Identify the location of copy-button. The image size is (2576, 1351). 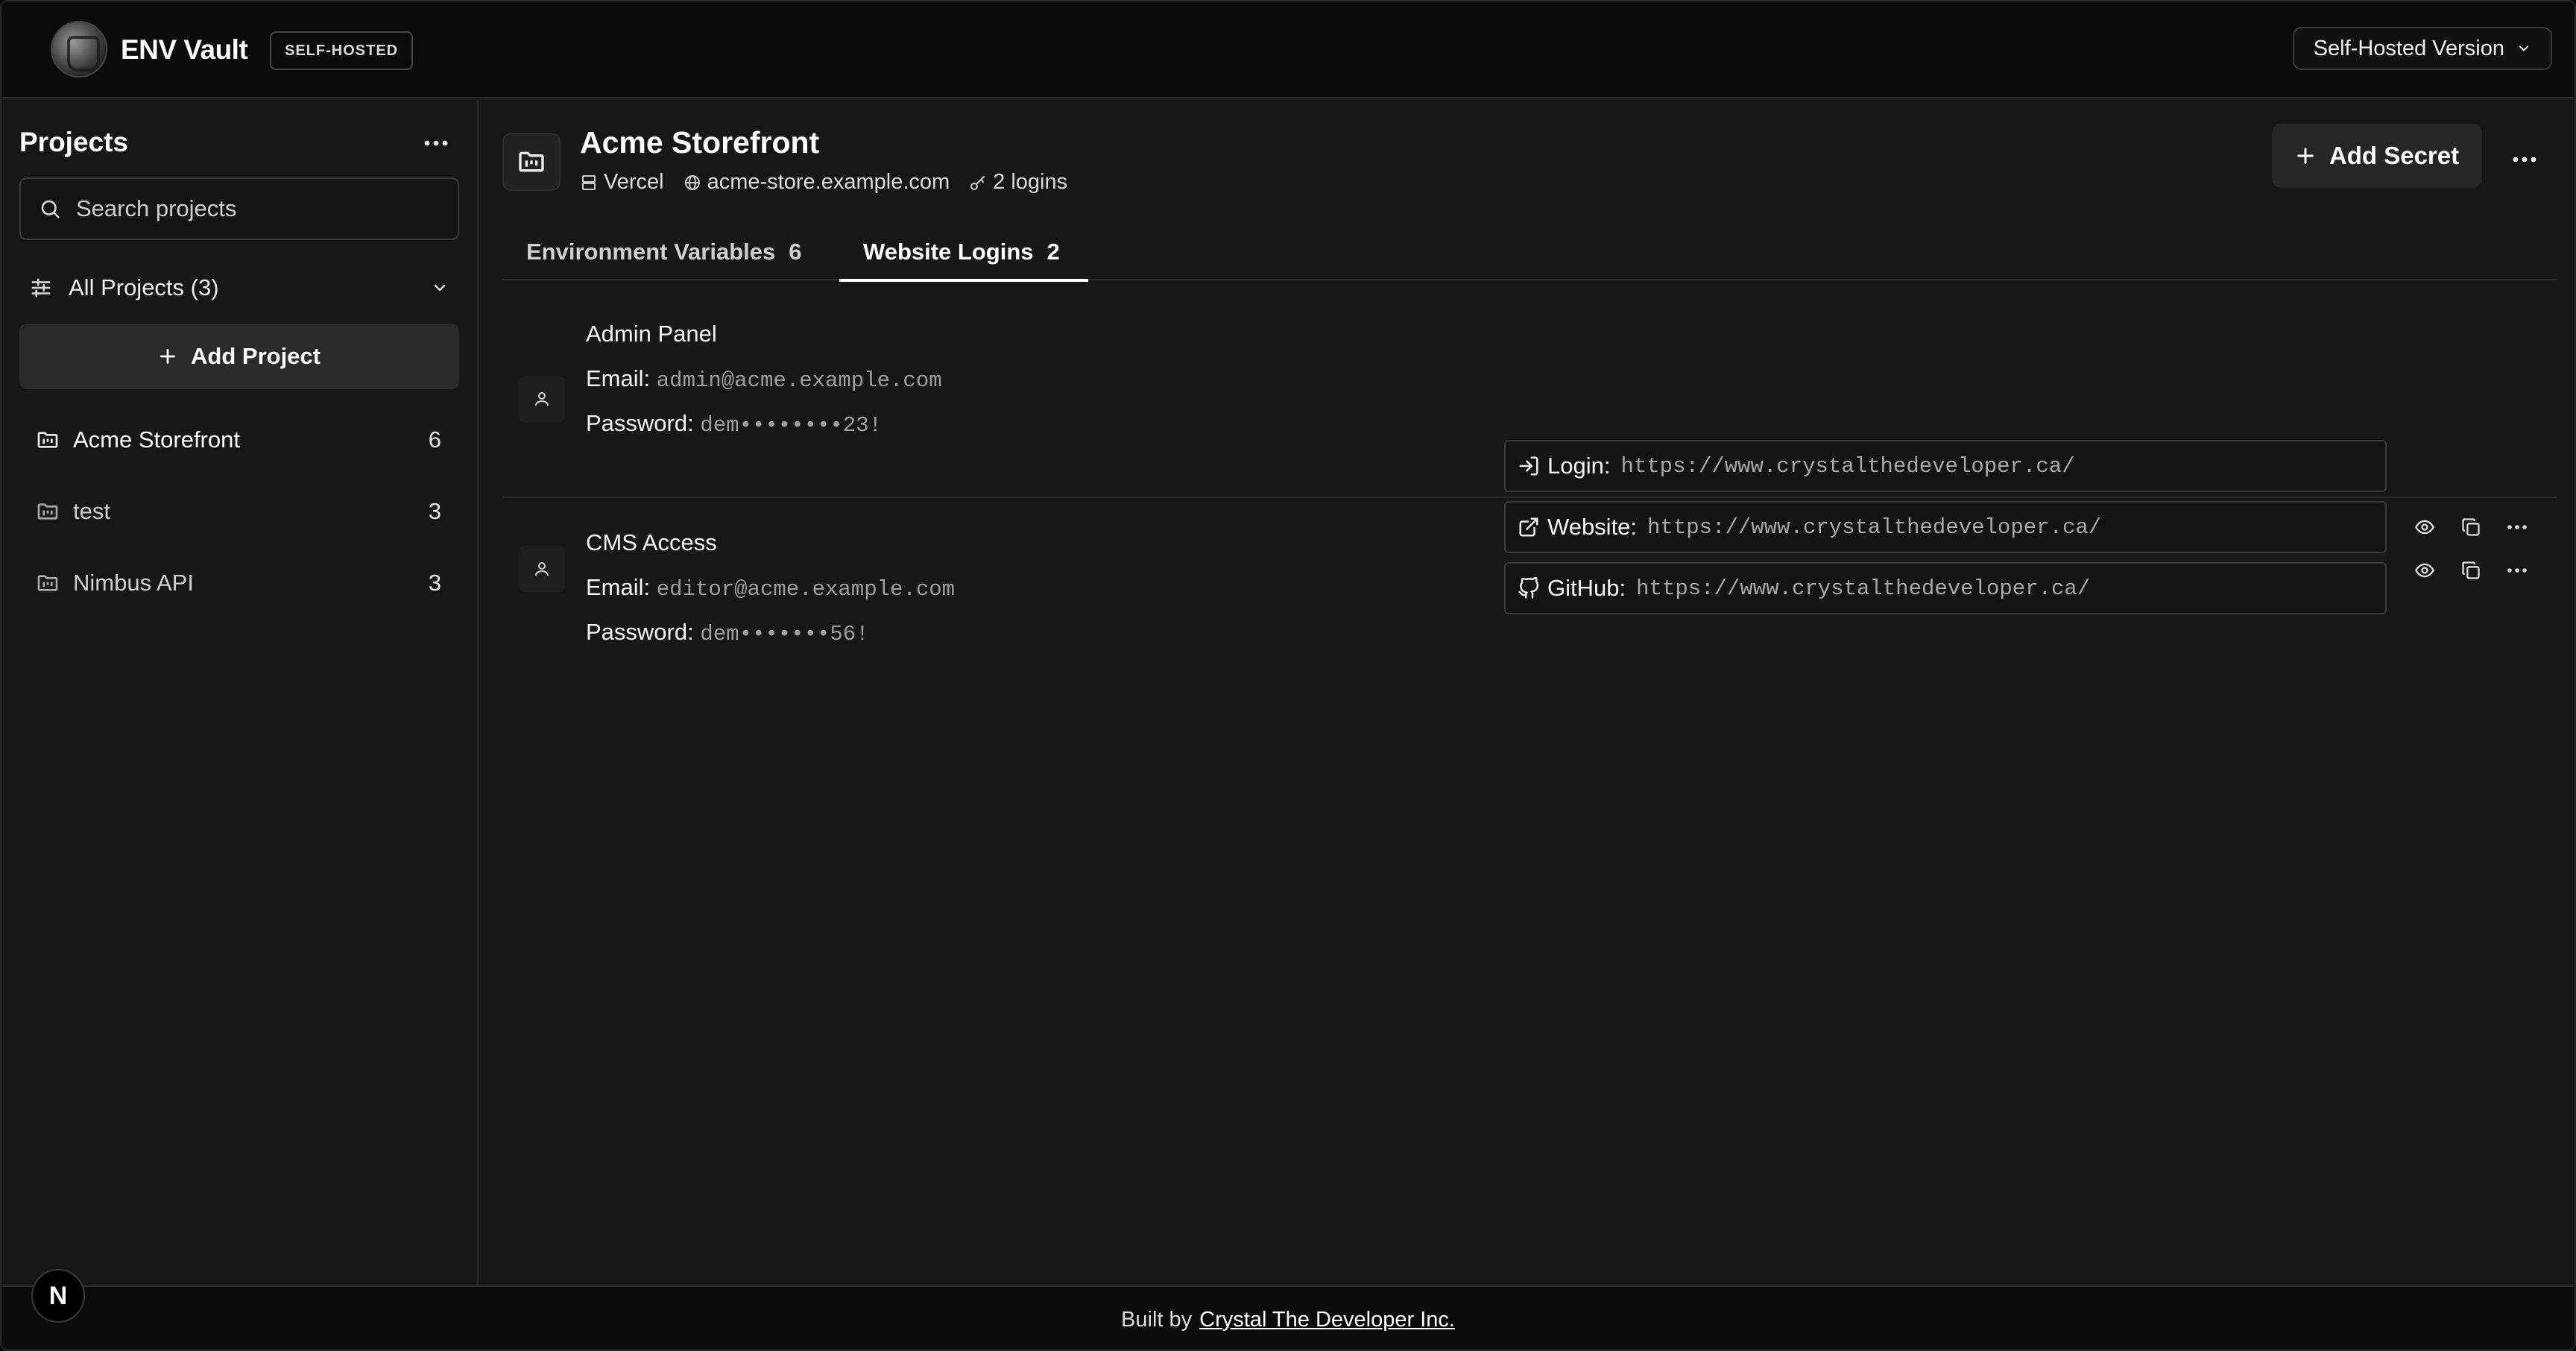
(2471, 570).